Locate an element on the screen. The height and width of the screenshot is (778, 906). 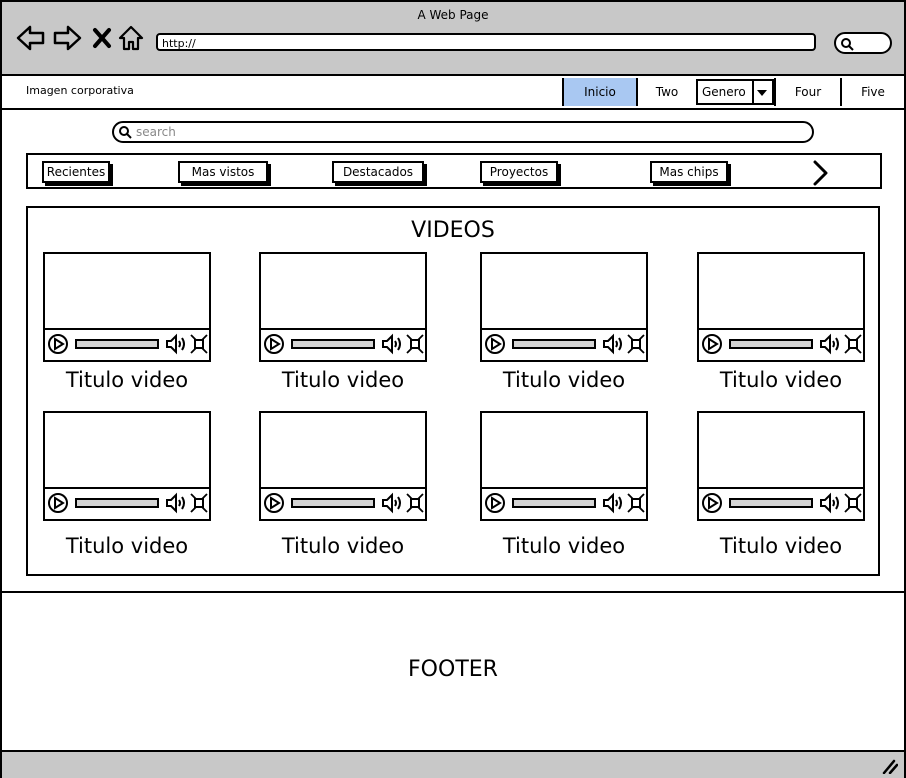
tab-five: Five is located at coordinates (872, 92).